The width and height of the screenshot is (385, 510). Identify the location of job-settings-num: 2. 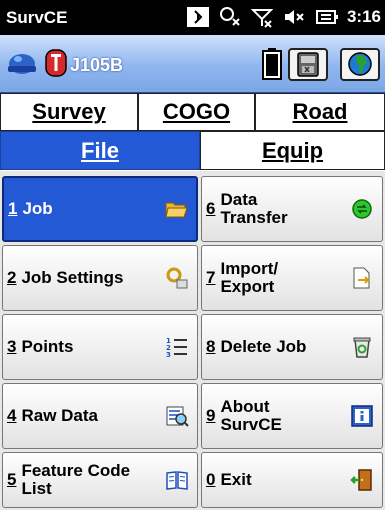
(12, 277).